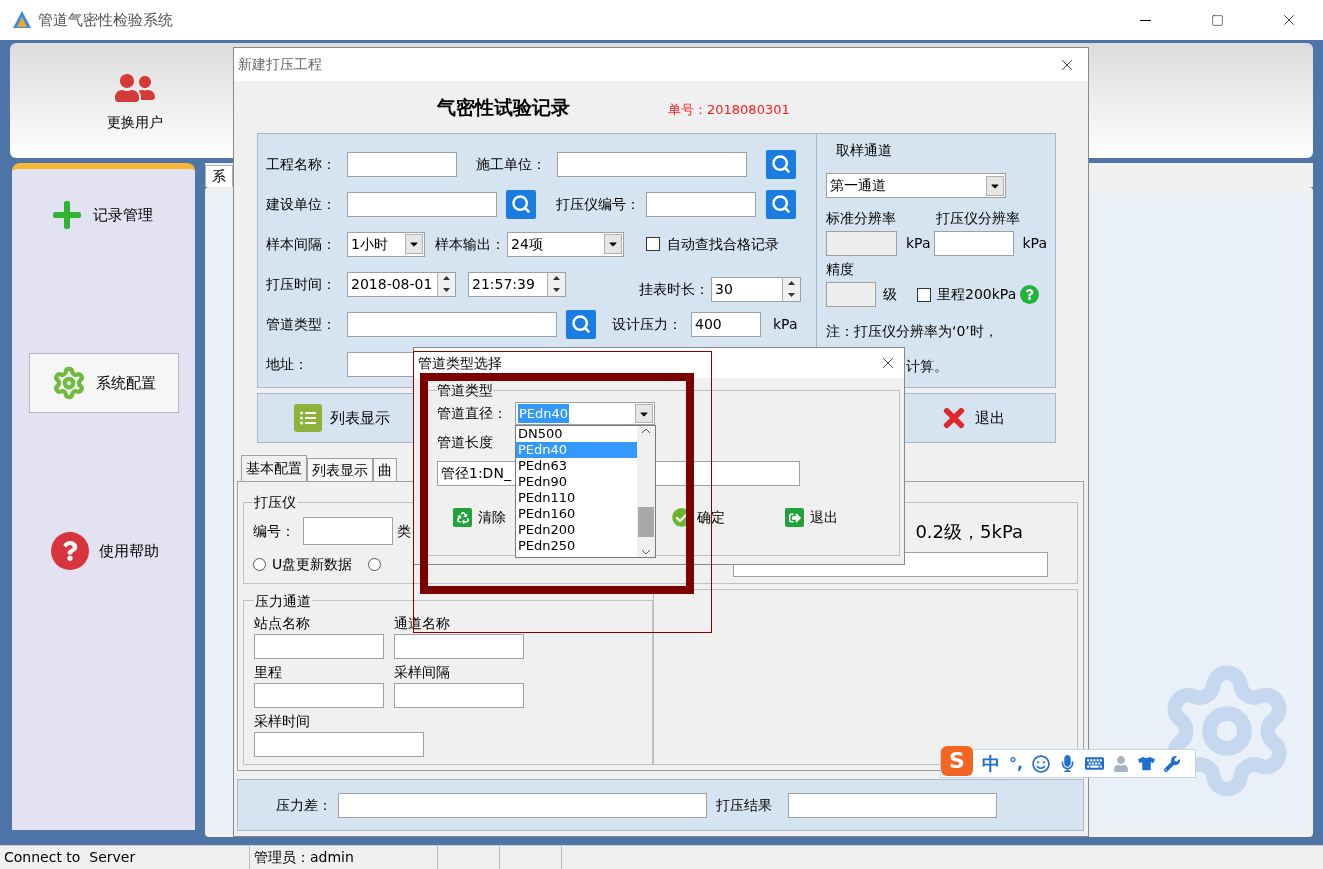 The height and width of the screenshot is (869, 1323). I want to click on field-label: 类, so click(404, 531).